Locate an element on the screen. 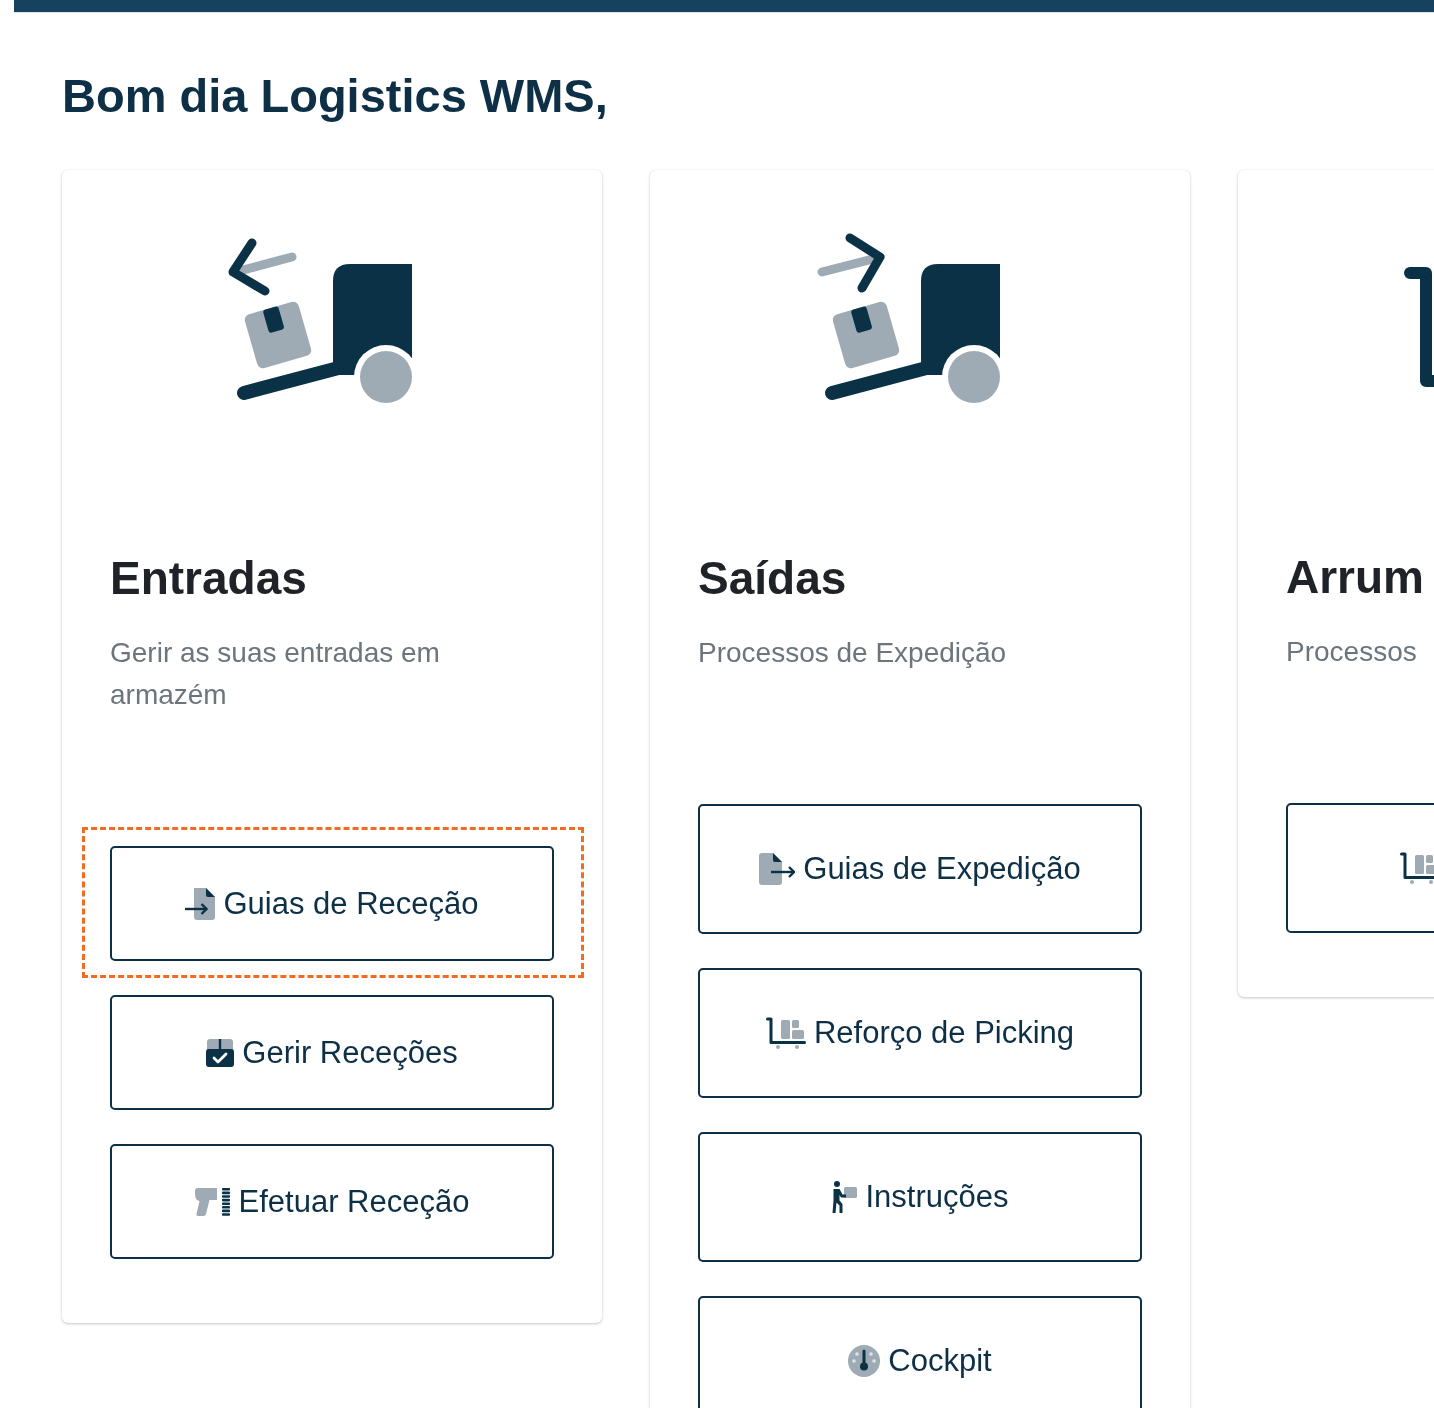 Image resolution: width=1434 pixels, height=1408 pixels. action-button: Guias de Expedição is located at coordinates (920, 869).